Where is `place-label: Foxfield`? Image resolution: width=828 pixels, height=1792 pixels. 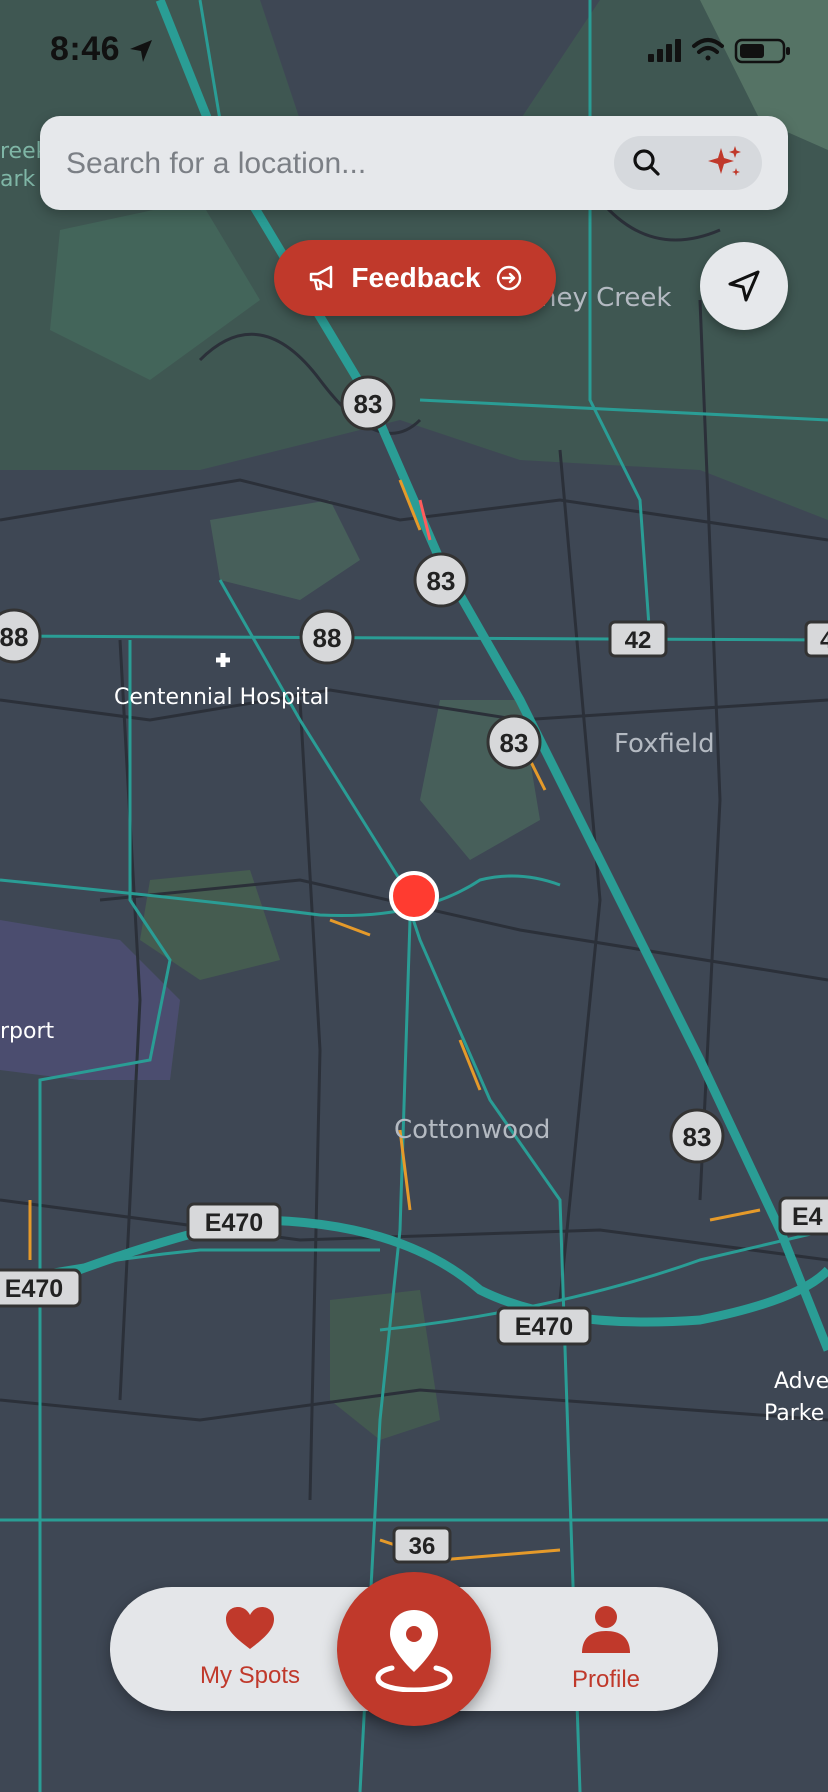
place-label: Foxfield is located at coordinates (664, 744).